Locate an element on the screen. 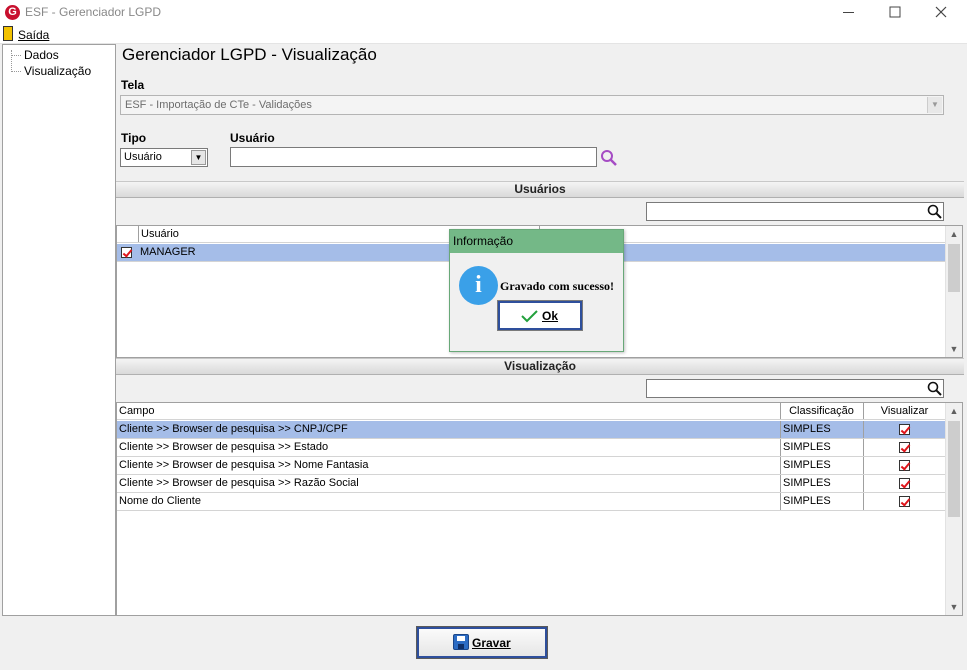 This screenshot has width=967, height=670. column-header-field: Campo is located at coordinates (448, 411).